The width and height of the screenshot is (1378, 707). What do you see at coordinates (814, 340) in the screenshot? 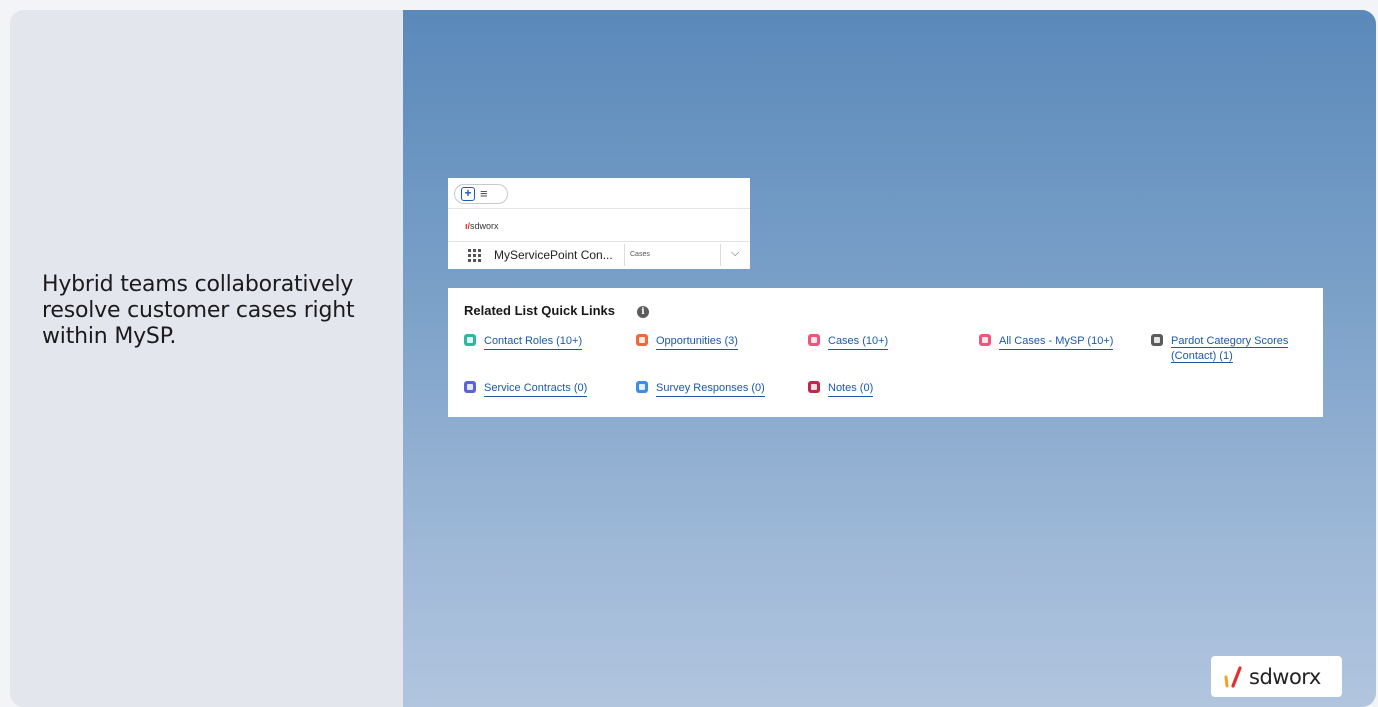
I see `cases-icon` at bounding box center [814, 340].